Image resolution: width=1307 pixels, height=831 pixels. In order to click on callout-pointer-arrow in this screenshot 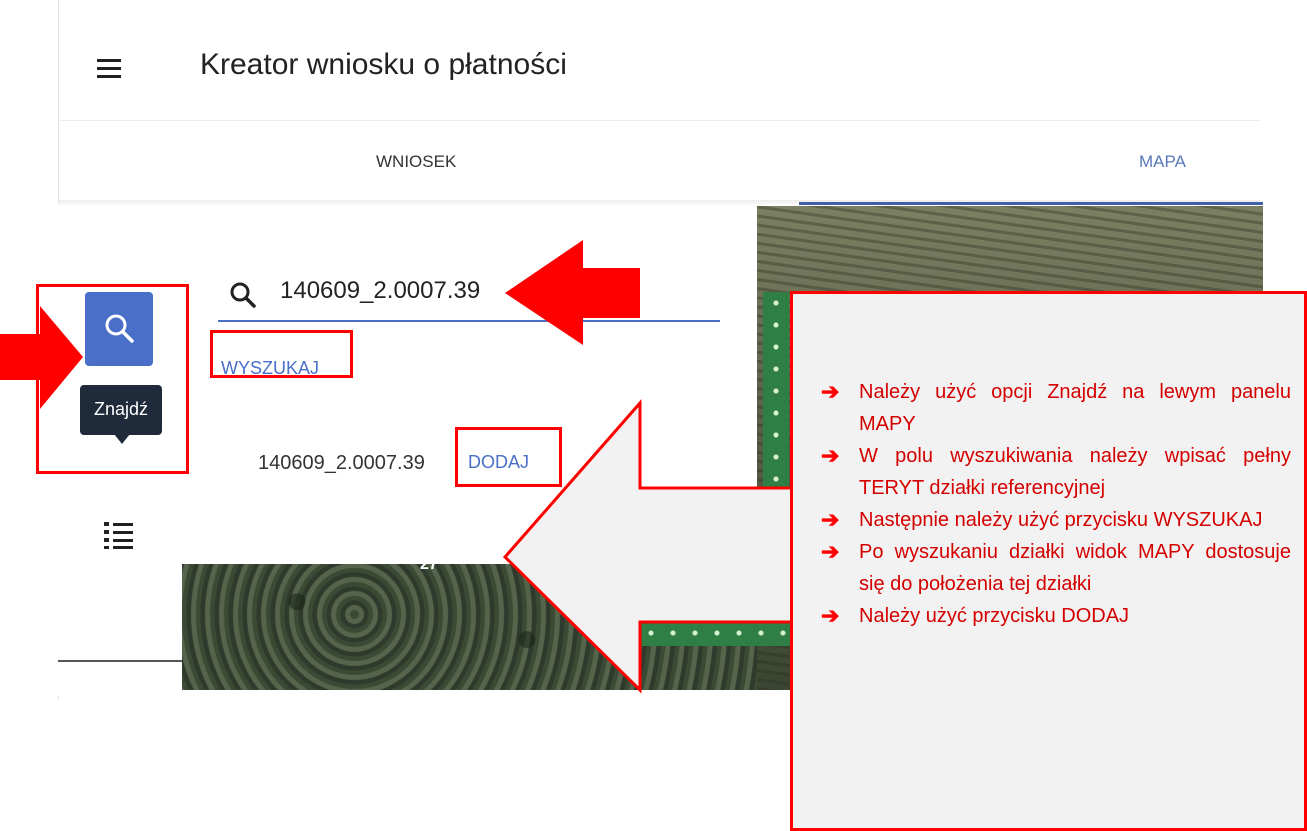, I will do `click(648, 546)`.